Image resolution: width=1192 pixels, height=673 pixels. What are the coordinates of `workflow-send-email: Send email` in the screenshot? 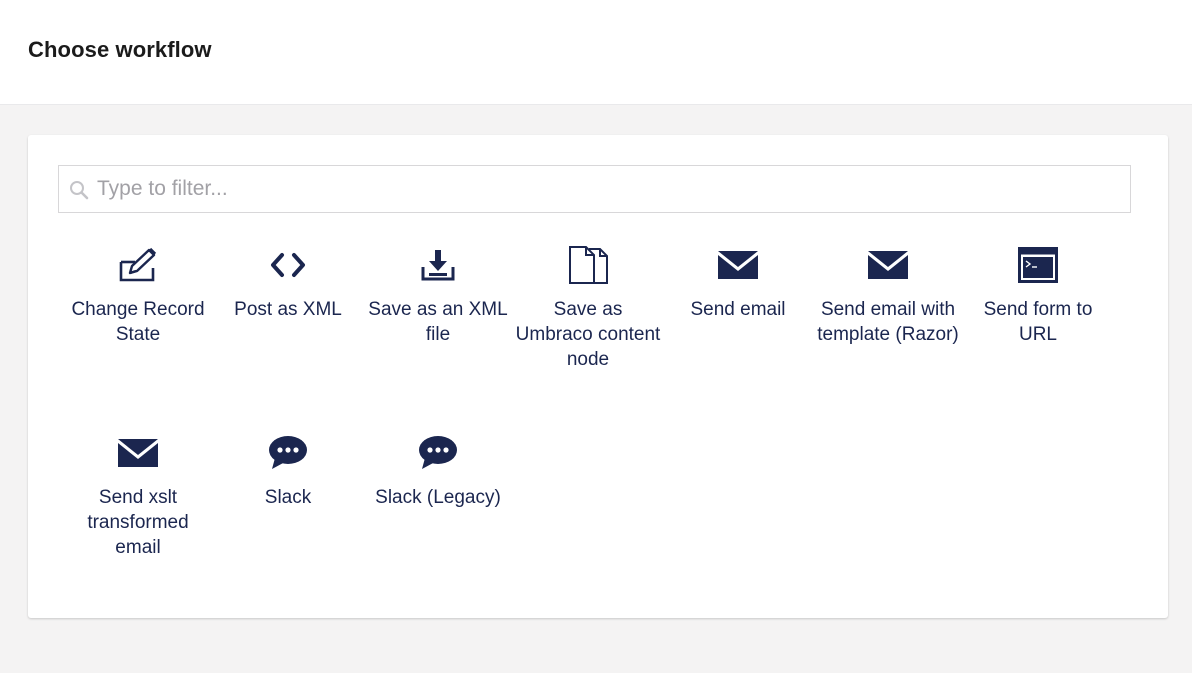 It's located at (738, 337).